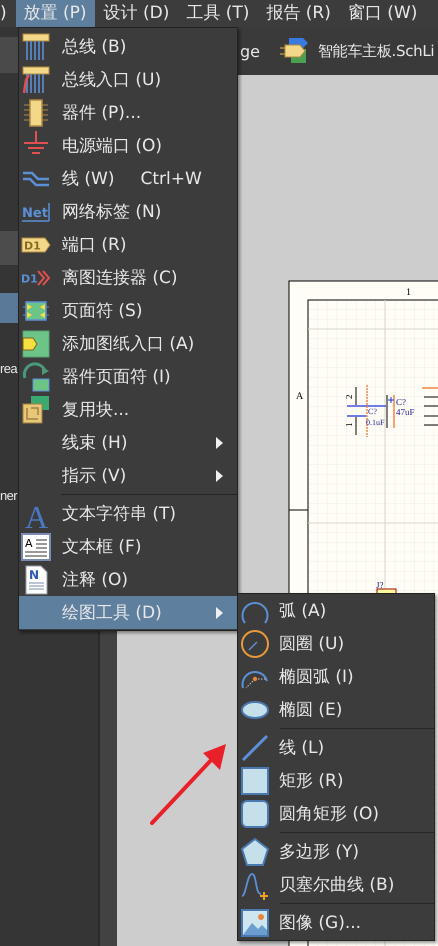  I want to click on menu-item: 多边形 (Y), so click(336, 851).